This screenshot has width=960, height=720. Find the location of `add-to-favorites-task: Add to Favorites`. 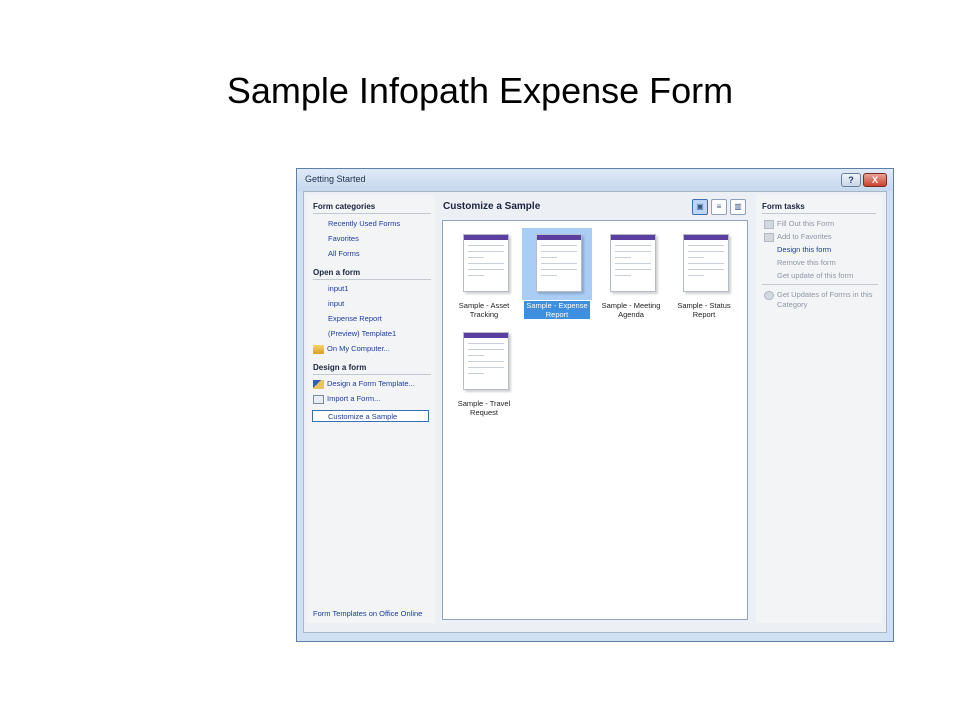

add-to-favorites-task: Add to Favorites is located at coordinates (798, 237).